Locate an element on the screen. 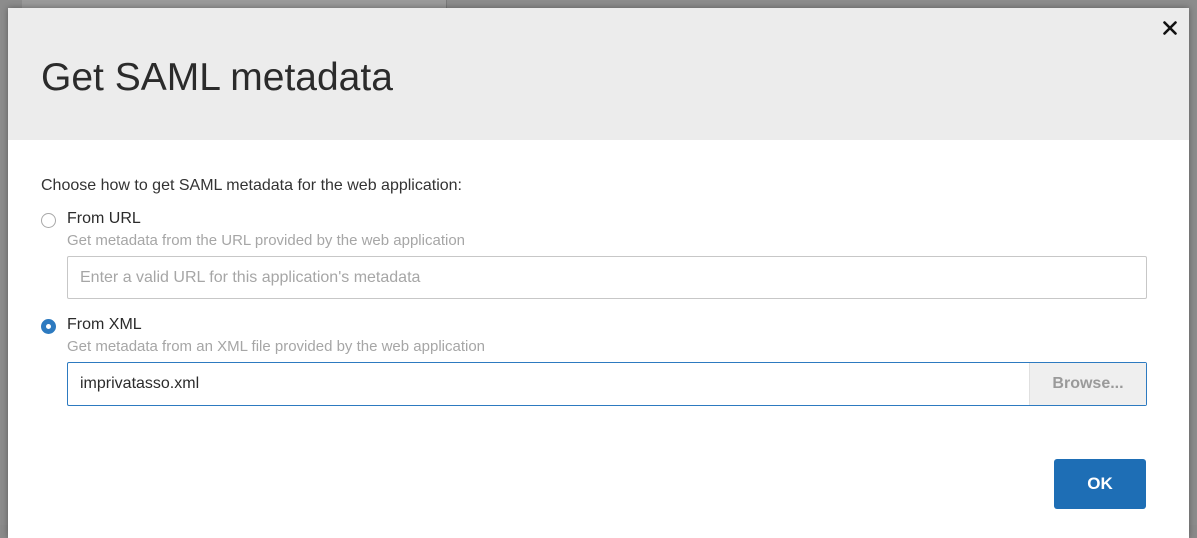 The height and width of the screenshot is (538, 1197). radio-from-url is located at coordinates (48, 220).